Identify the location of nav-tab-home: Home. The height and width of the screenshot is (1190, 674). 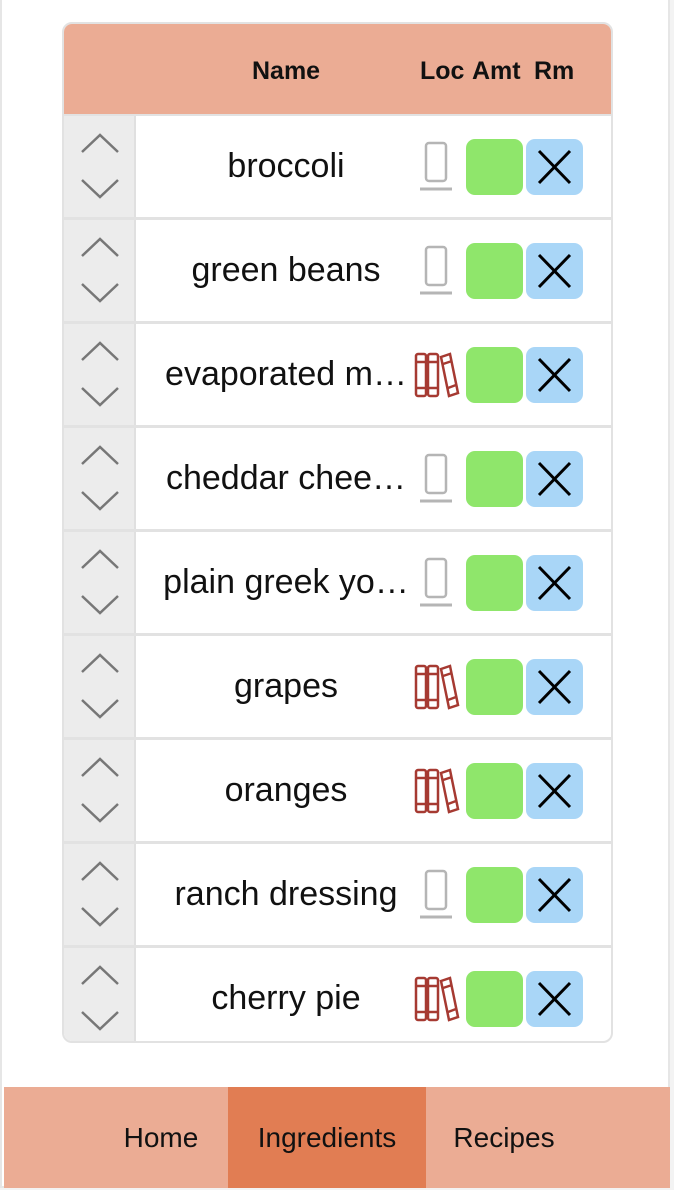
(161, 1137).